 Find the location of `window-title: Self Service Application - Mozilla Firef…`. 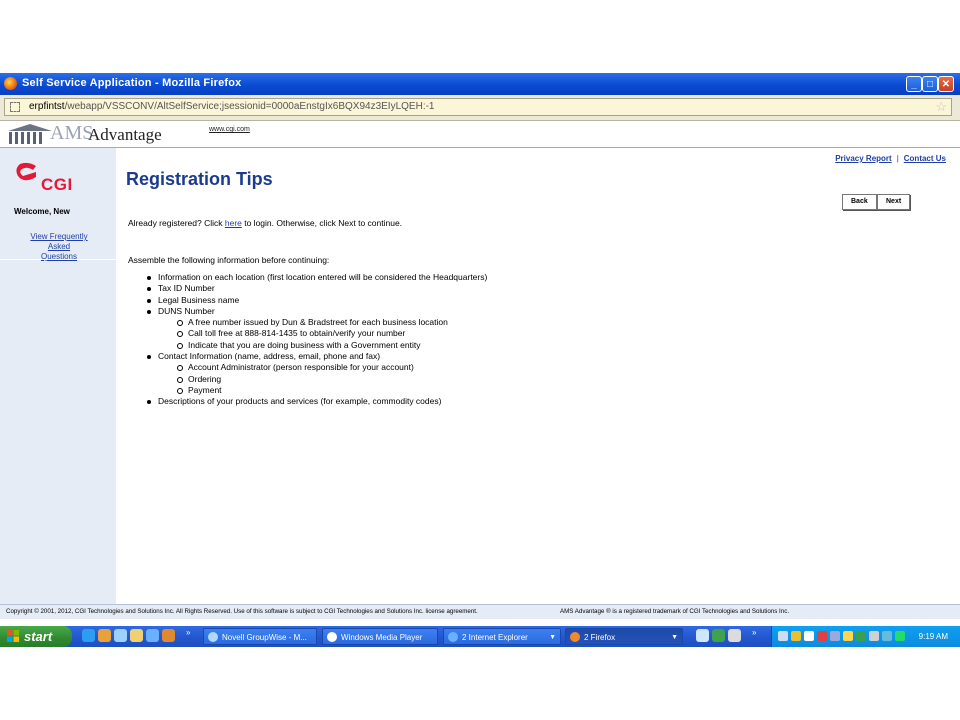

window-title: Self Service Application - Mozilla Firef… is located at coordinates (132, 83).